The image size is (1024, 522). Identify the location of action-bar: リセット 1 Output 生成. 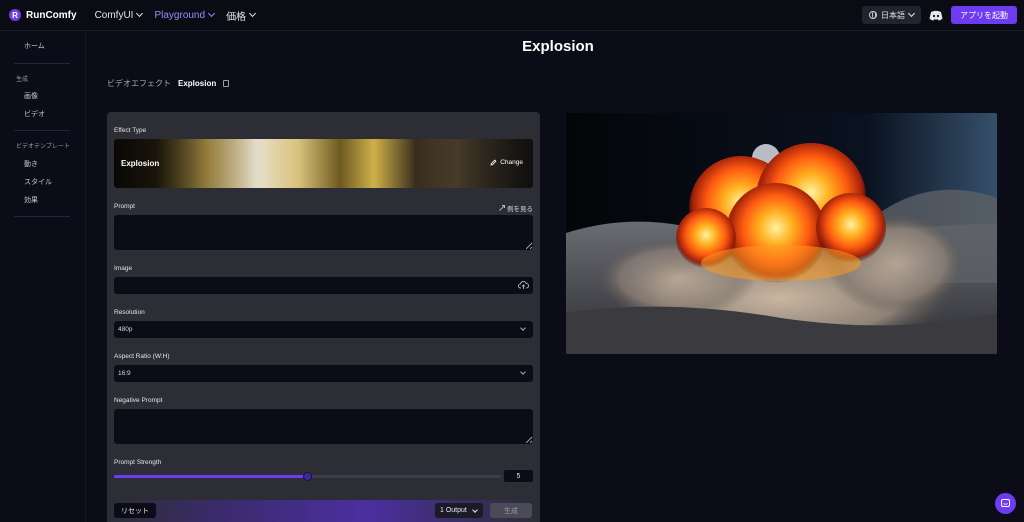
(323, 511).